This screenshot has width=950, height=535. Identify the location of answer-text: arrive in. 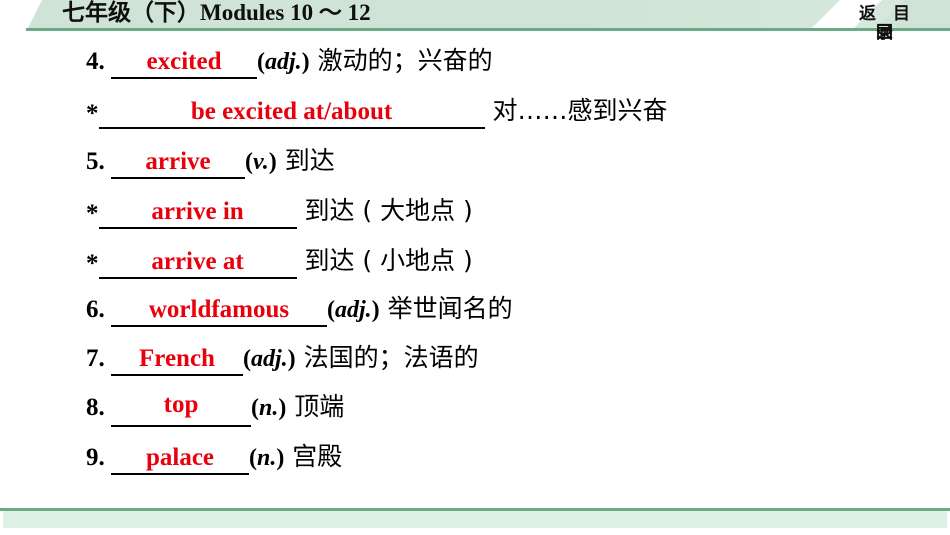
(197, 211).